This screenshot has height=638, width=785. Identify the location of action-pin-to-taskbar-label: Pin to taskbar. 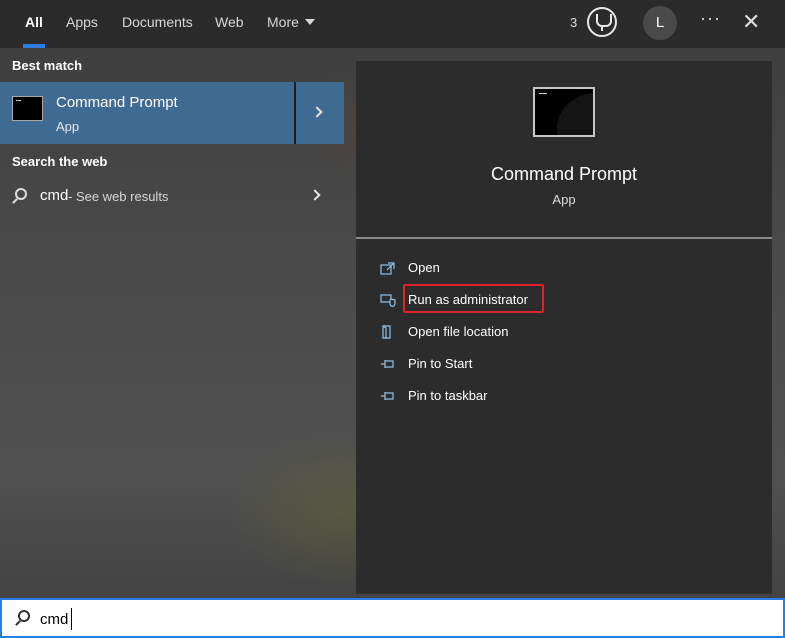
(448, 395).